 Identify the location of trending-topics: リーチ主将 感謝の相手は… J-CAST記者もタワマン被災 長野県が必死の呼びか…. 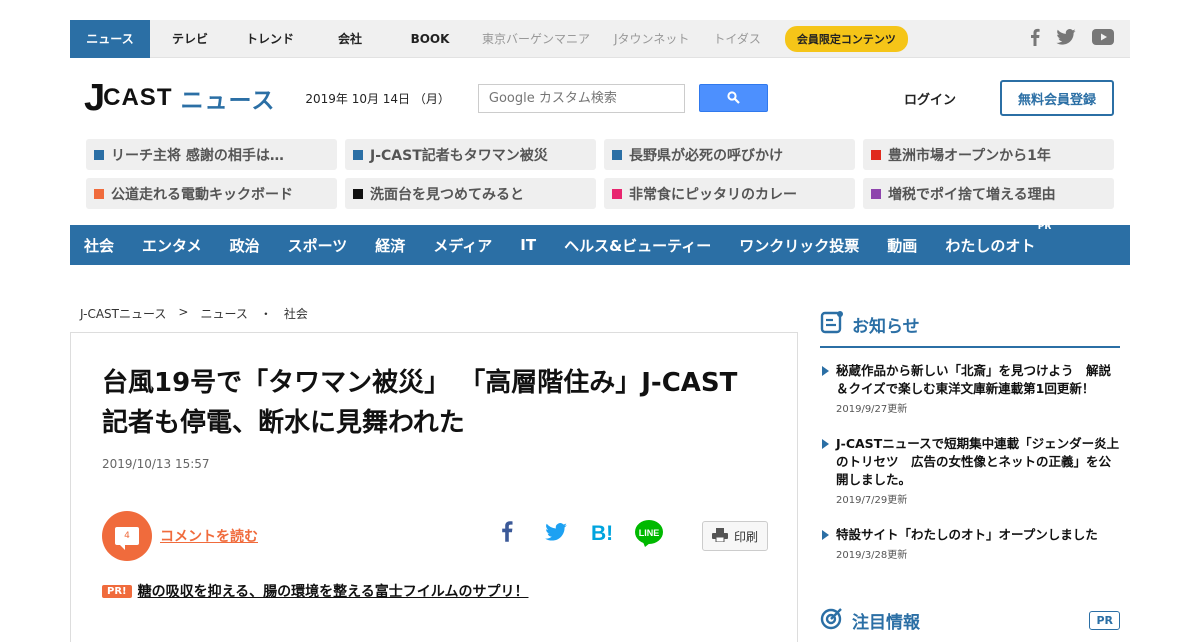
(600, 174).